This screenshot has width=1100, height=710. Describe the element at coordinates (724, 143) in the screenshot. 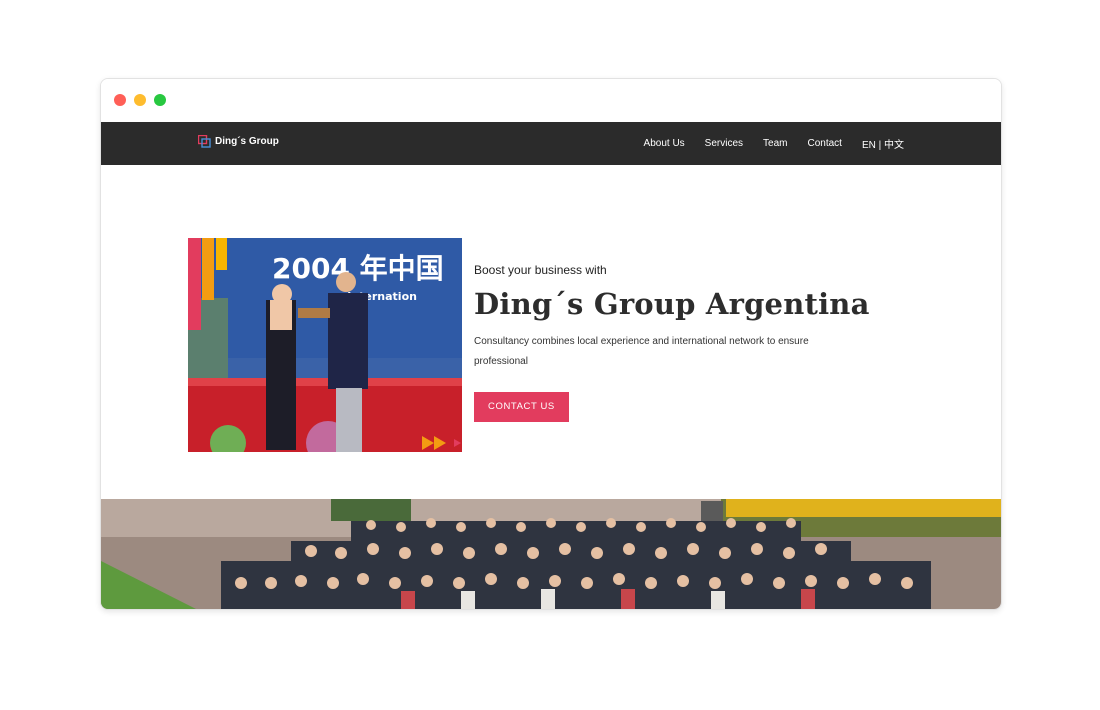

I see `nav-services: Services` at that location.